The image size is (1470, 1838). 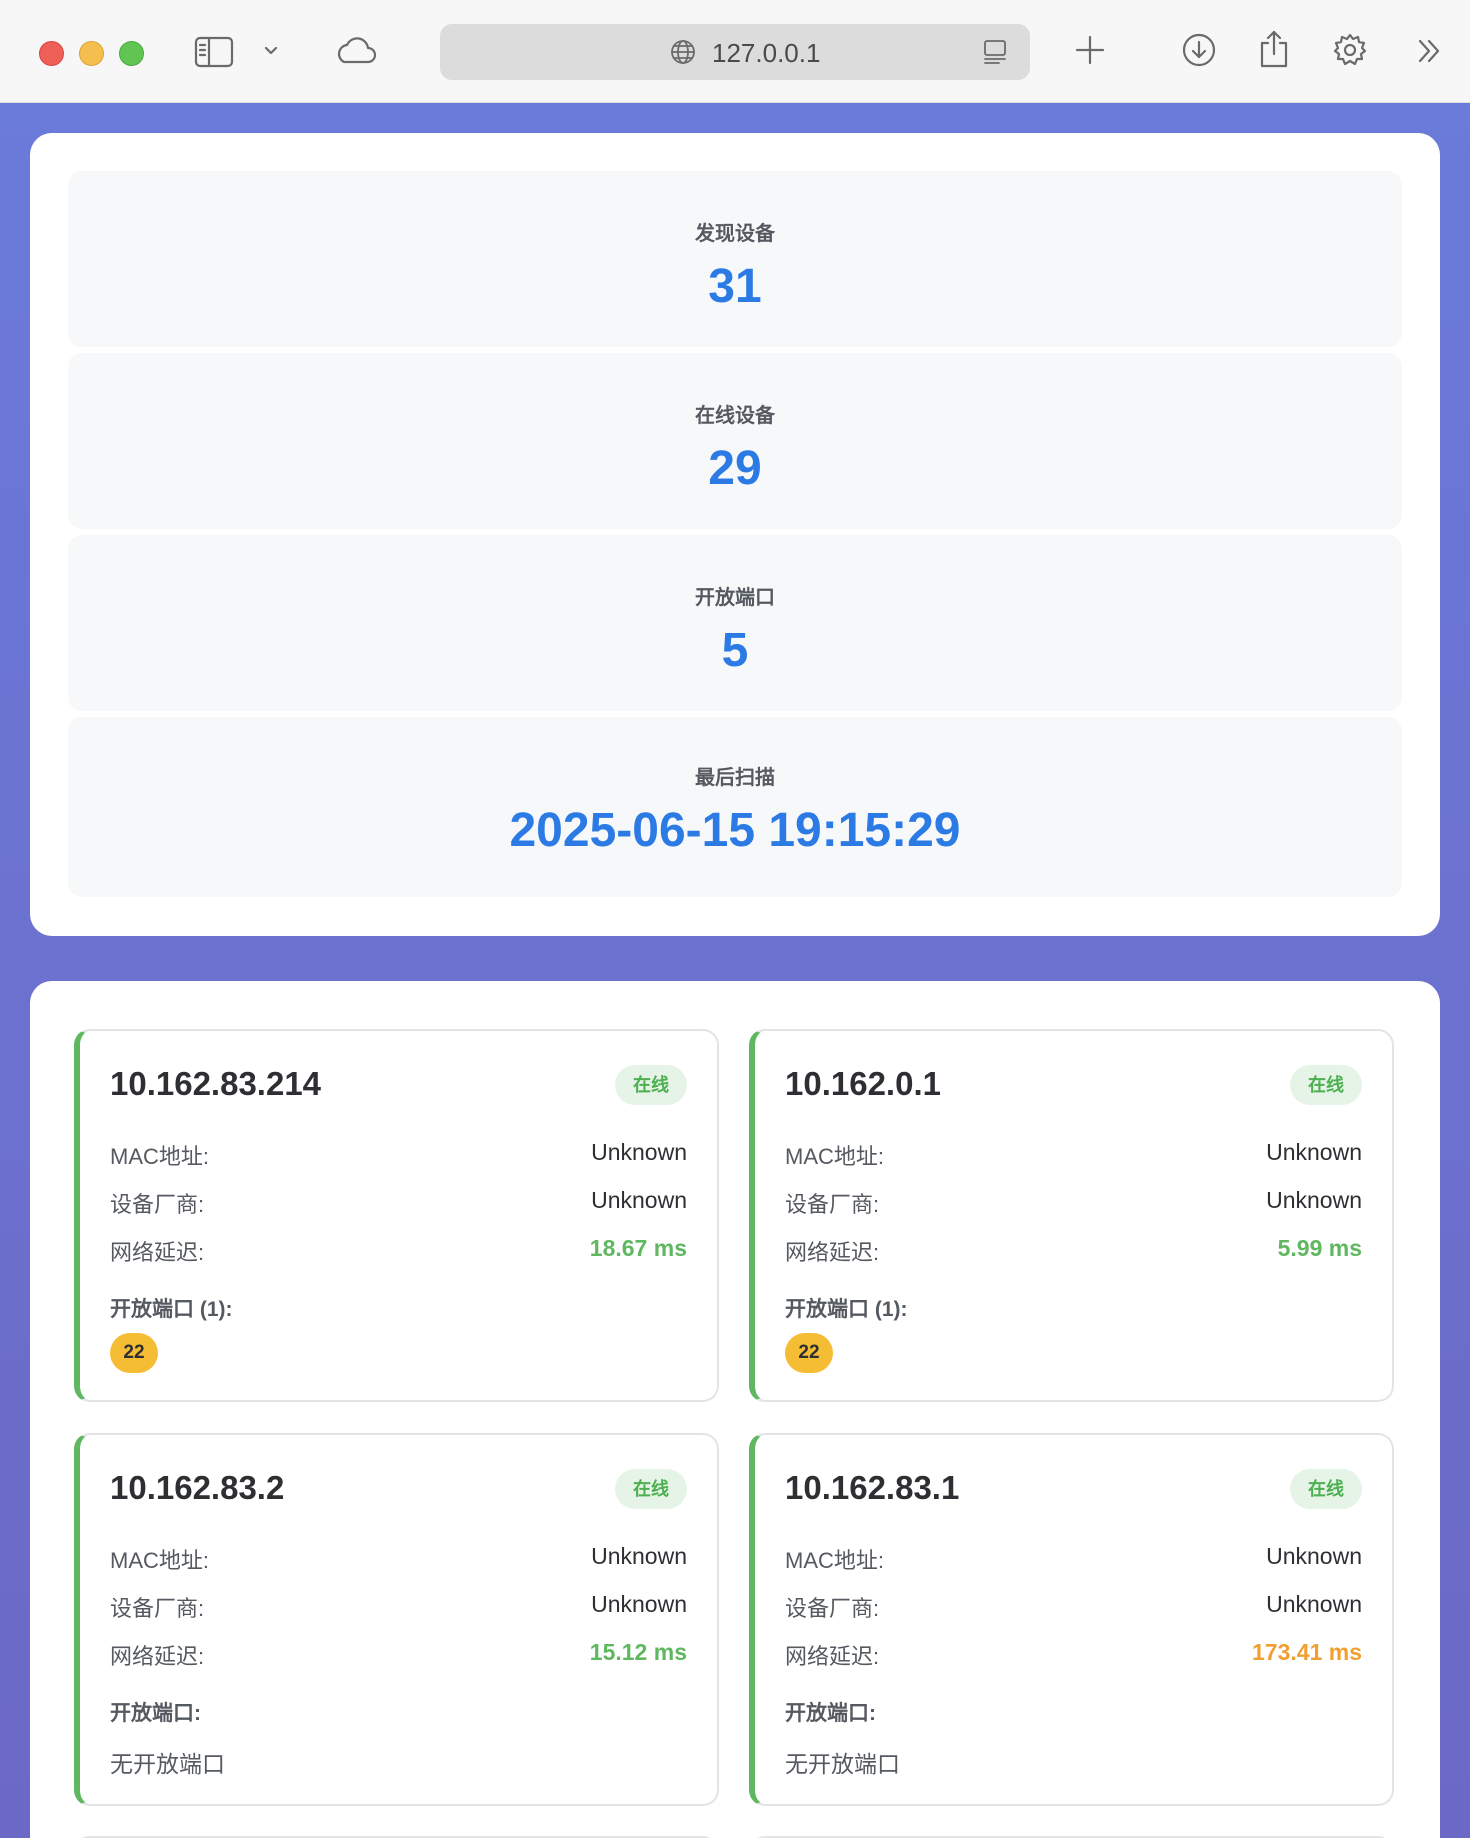 I want to click on device-ip: 10.162.83.2, so click(x=197, y=1487).